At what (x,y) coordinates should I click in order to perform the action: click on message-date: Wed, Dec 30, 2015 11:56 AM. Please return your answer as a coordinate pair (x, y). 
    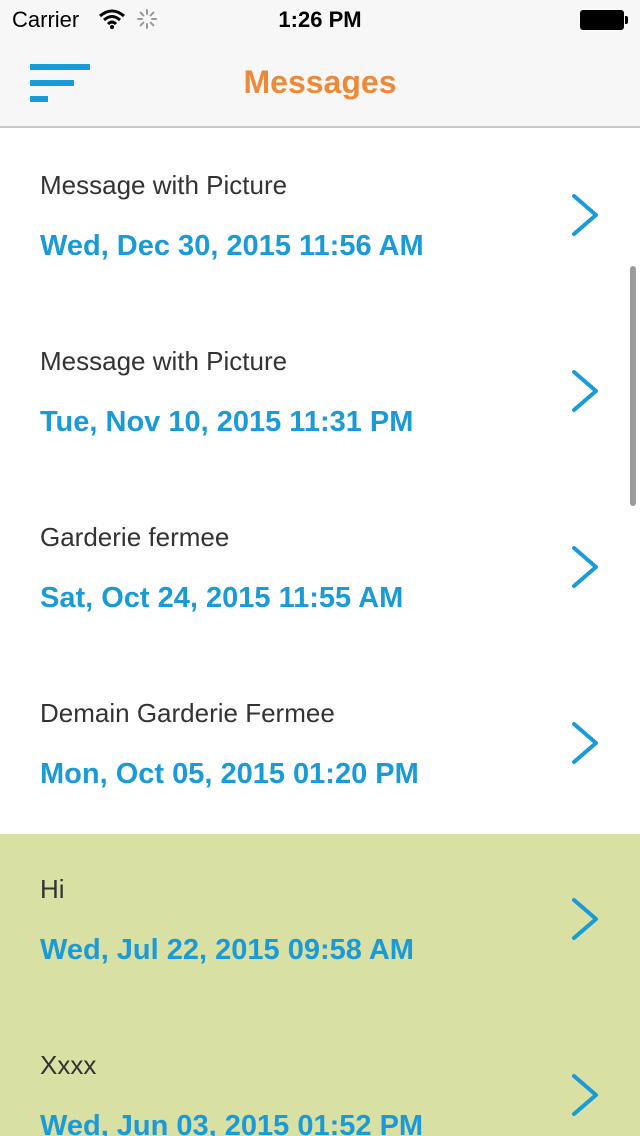
    Looking at the image, I should click on (232, 246).